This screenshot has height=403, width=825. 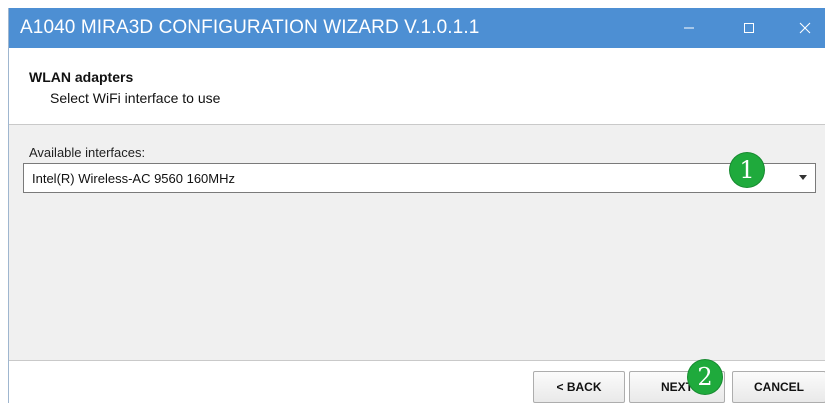 What do you see at coordinates (579, 387) in the screenshot?
I see `back-button: < BACK` at bounding box center [579, 387].